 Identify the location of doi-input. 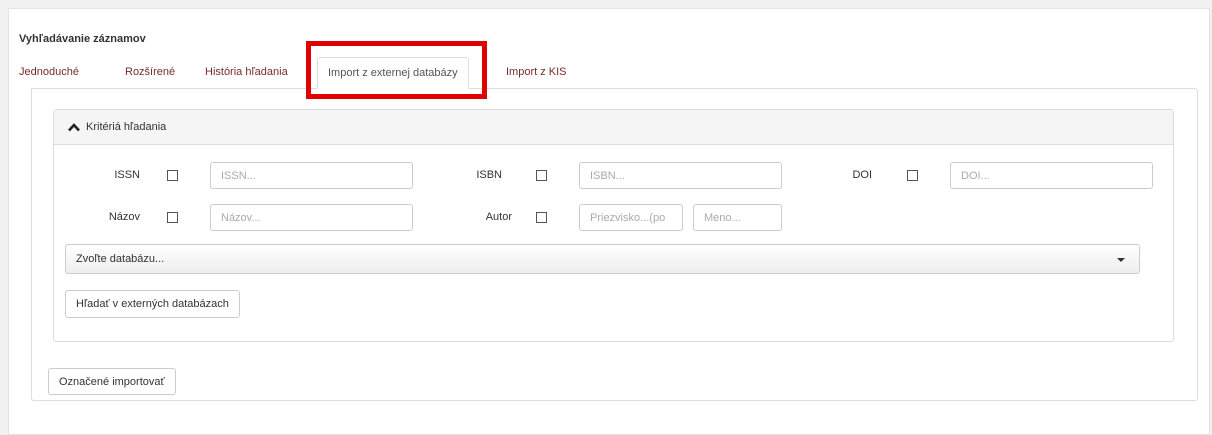
(1051, 175).